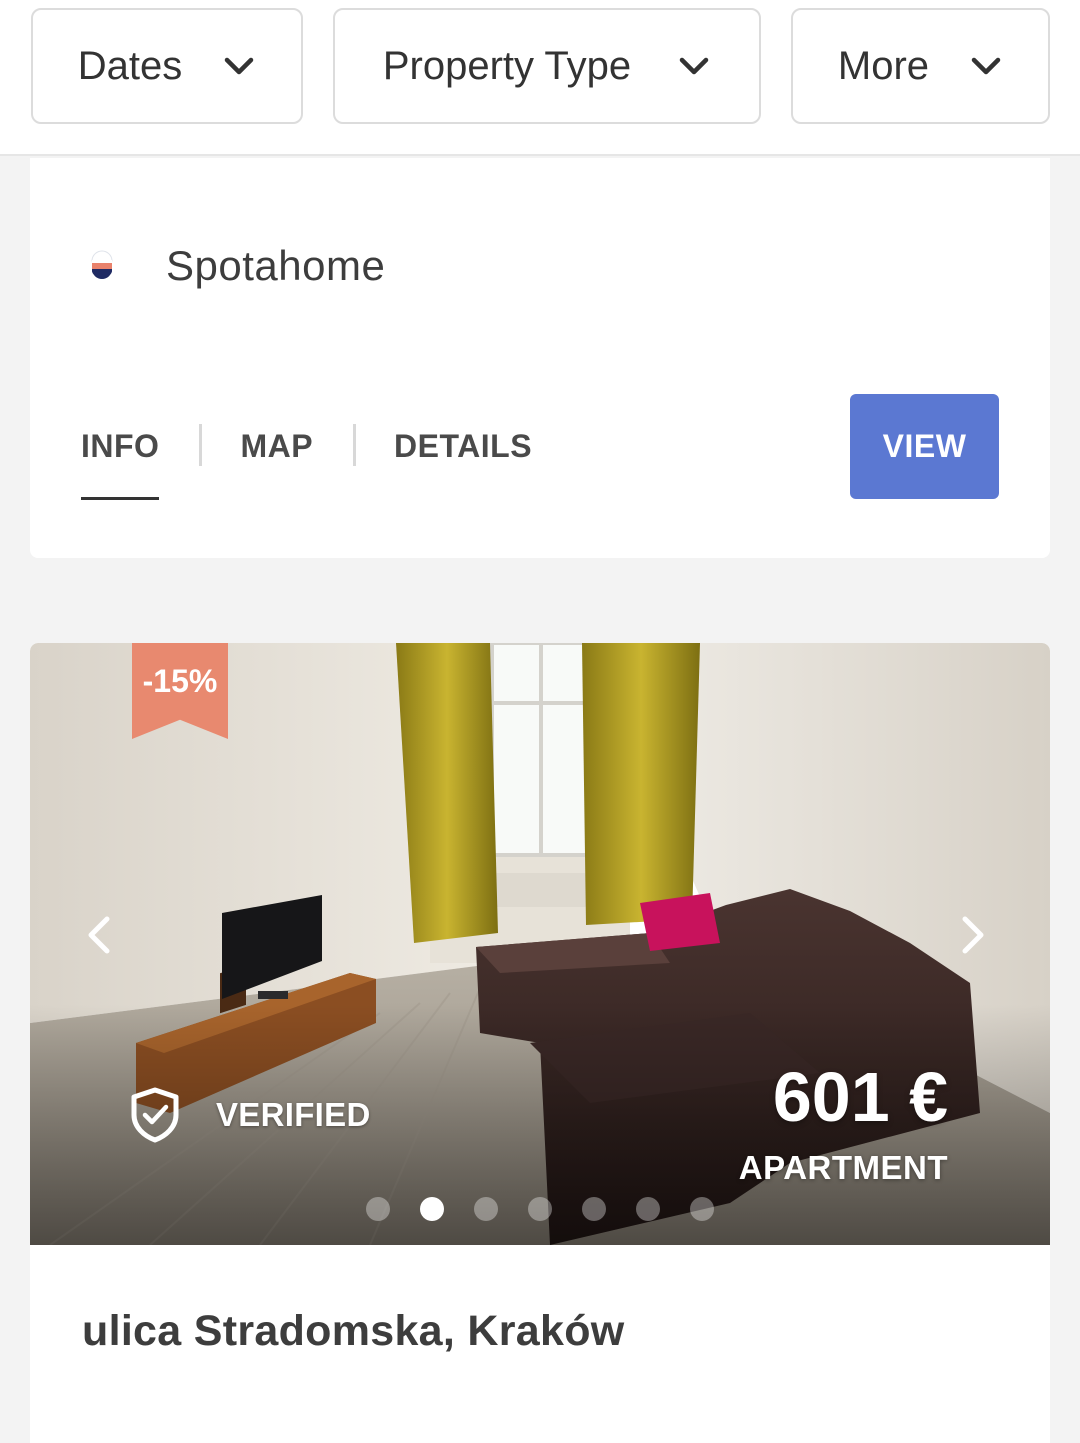 This screenshot has height=1443, width=1080. Describe the element at coordinates (293, 1114) in the screenshot. I see `verified-label: VERIFIED` at that location.